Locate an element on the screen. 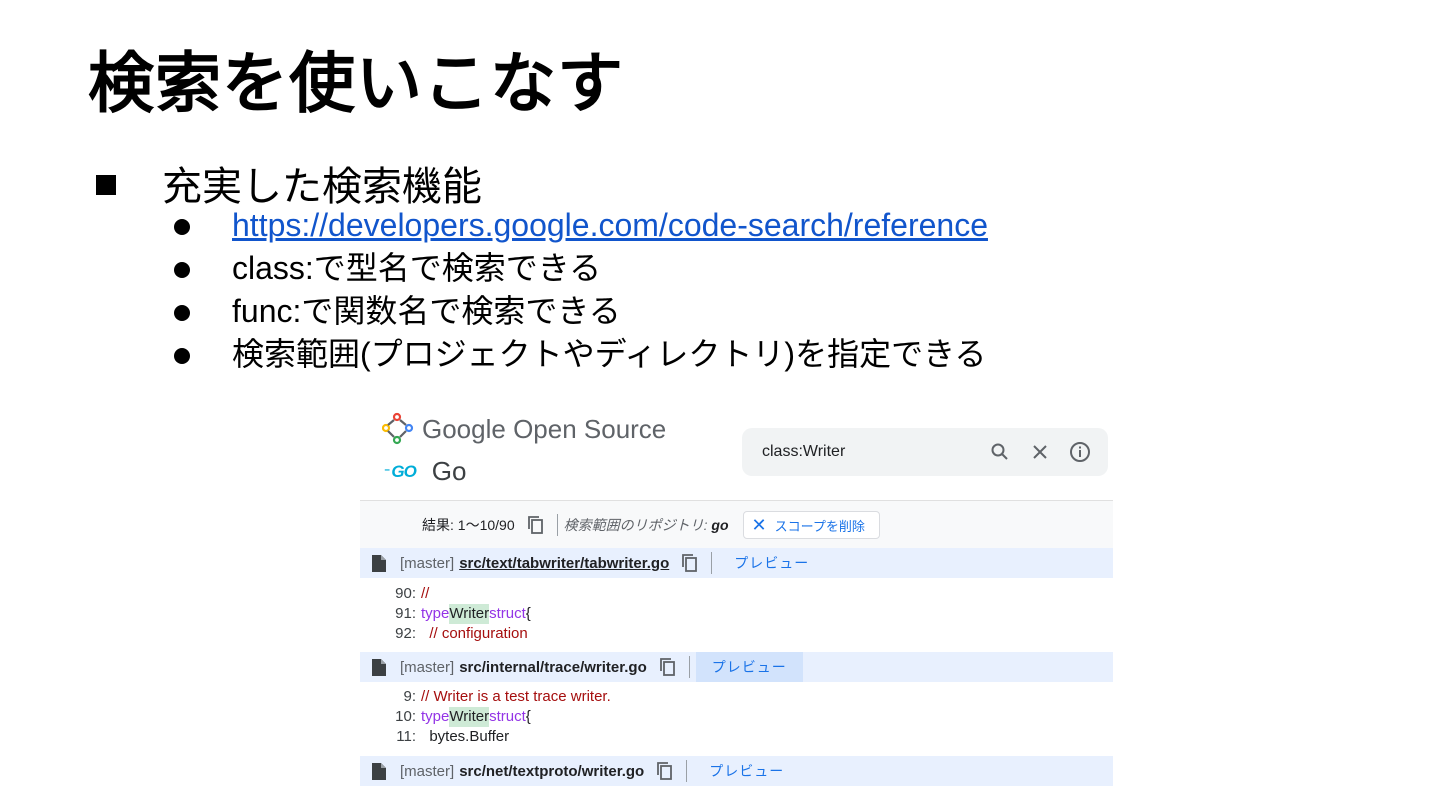 This screenshot has width=1440, height=810. list-item: class:で型名で検索できる is located at coordinates (580, 268).